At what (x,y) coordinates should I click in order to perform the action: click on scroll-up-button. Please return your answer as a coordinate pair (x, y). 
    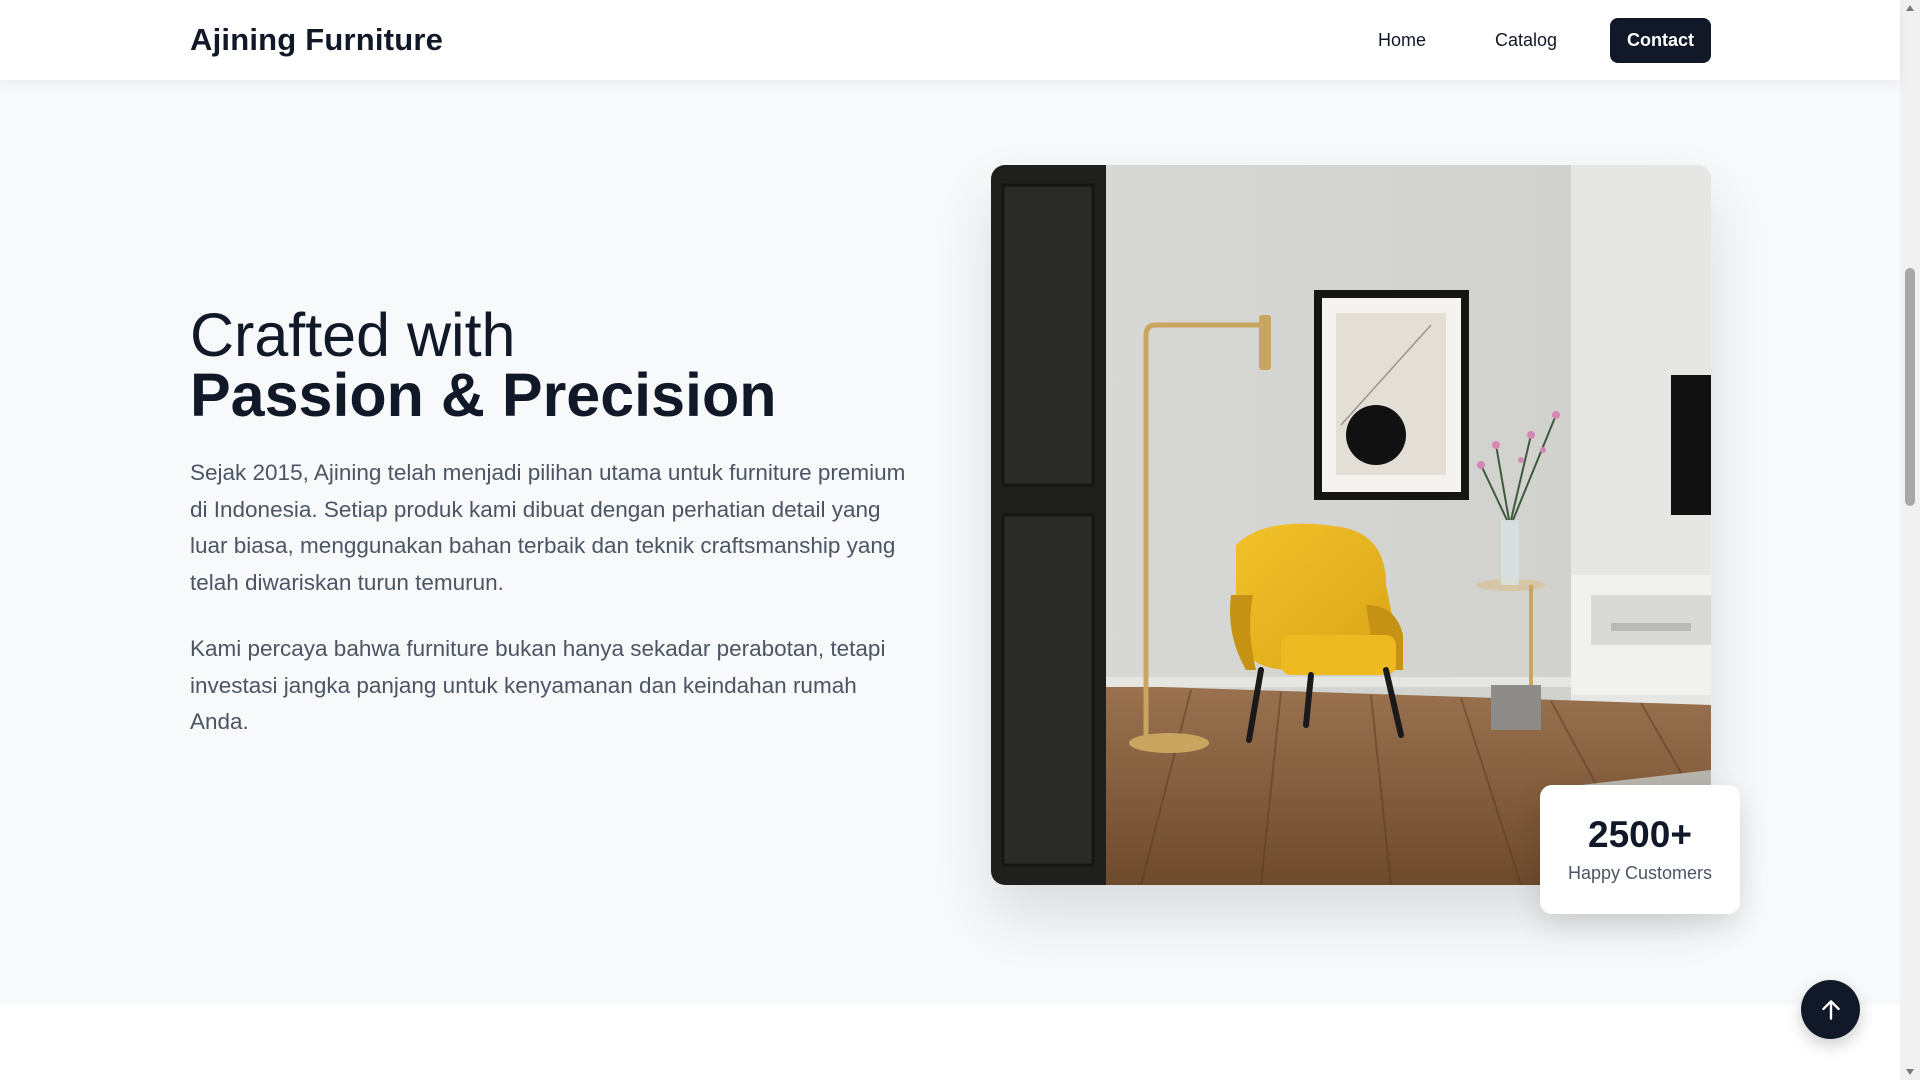
    Looking at the image, I should click on (1910, 8).